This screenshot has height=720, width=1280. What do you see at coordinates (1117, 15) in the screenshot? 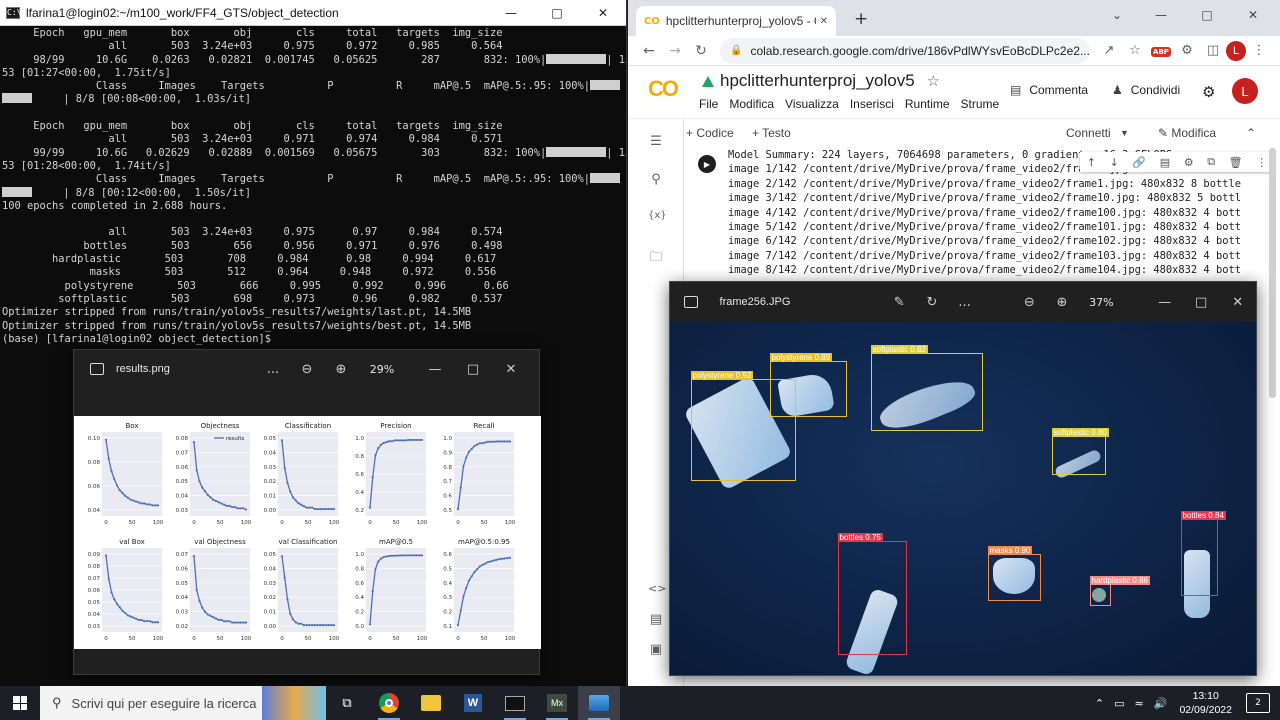
I see `tab-search-icon: ⌄` at bounding box center [1117, 15].